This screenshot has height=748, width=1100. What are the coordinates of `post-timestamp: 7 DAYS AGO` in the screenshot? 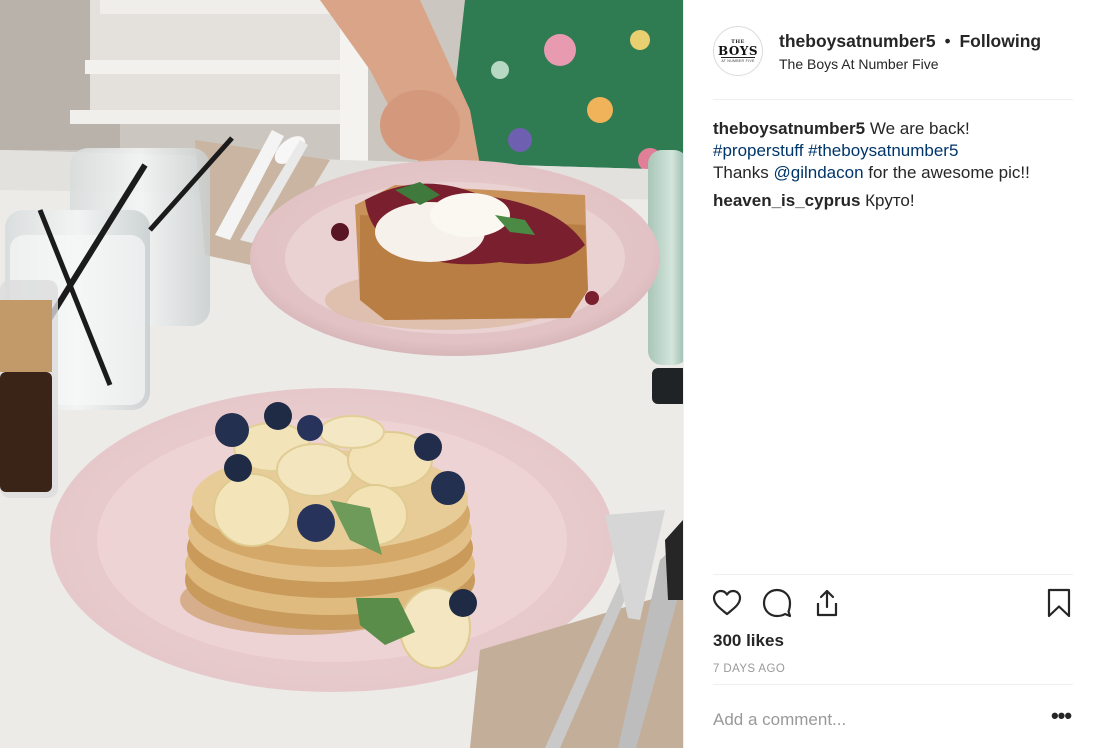 It's located at (749, 669).